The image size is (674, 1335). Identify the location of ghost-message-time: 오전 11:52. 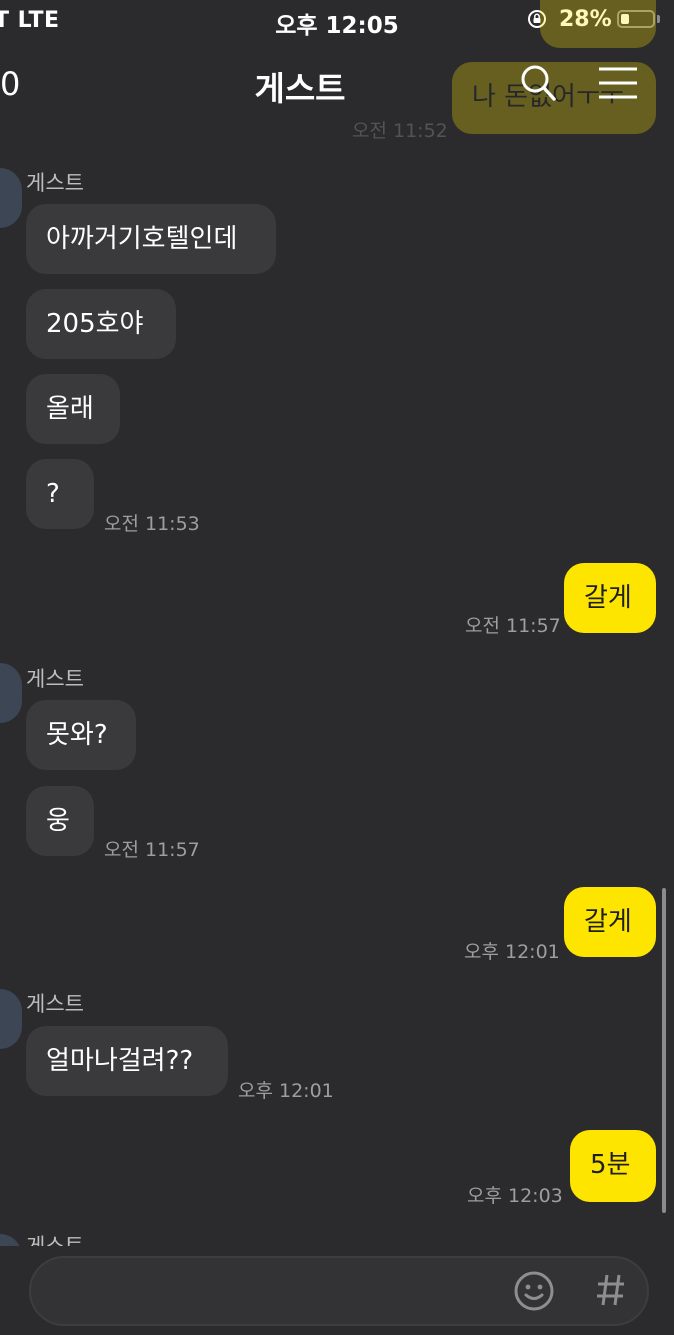
(400, 131).